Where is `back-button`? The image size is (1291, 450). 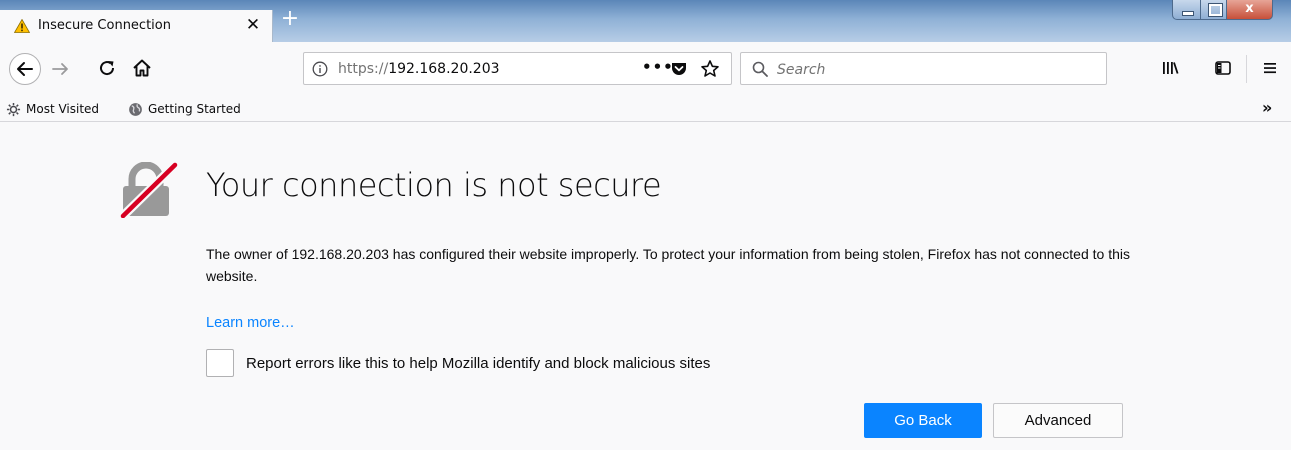 back-button is located at coordinates (25, 69).